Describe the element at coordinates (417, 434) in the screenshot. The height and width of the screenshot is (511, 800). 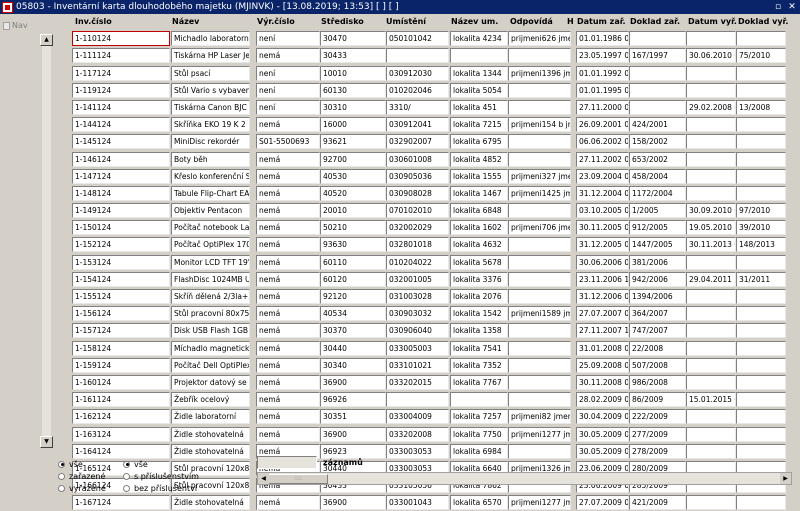
I see `cell-umisteni: 033202008` at that location.